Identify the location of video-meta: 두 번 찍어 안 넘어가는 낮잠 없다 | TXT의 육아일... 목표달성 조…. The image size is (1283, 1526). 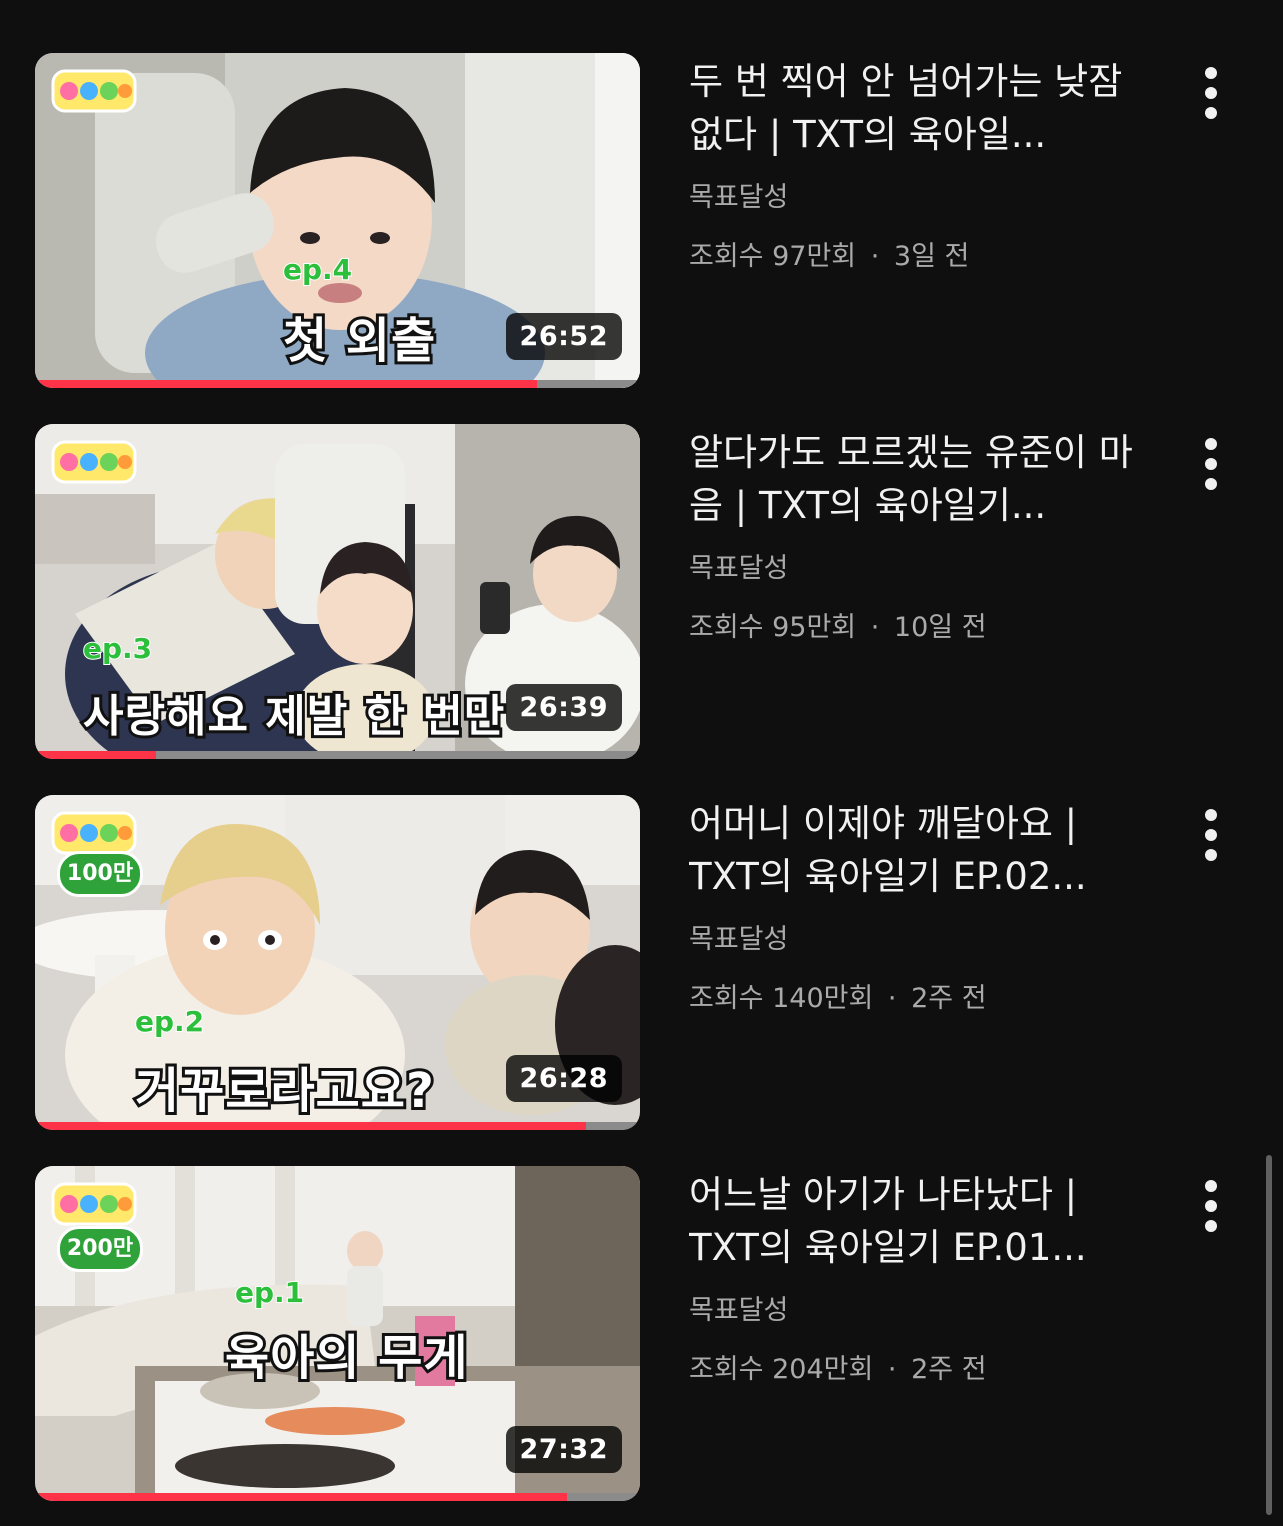
(914, 163).